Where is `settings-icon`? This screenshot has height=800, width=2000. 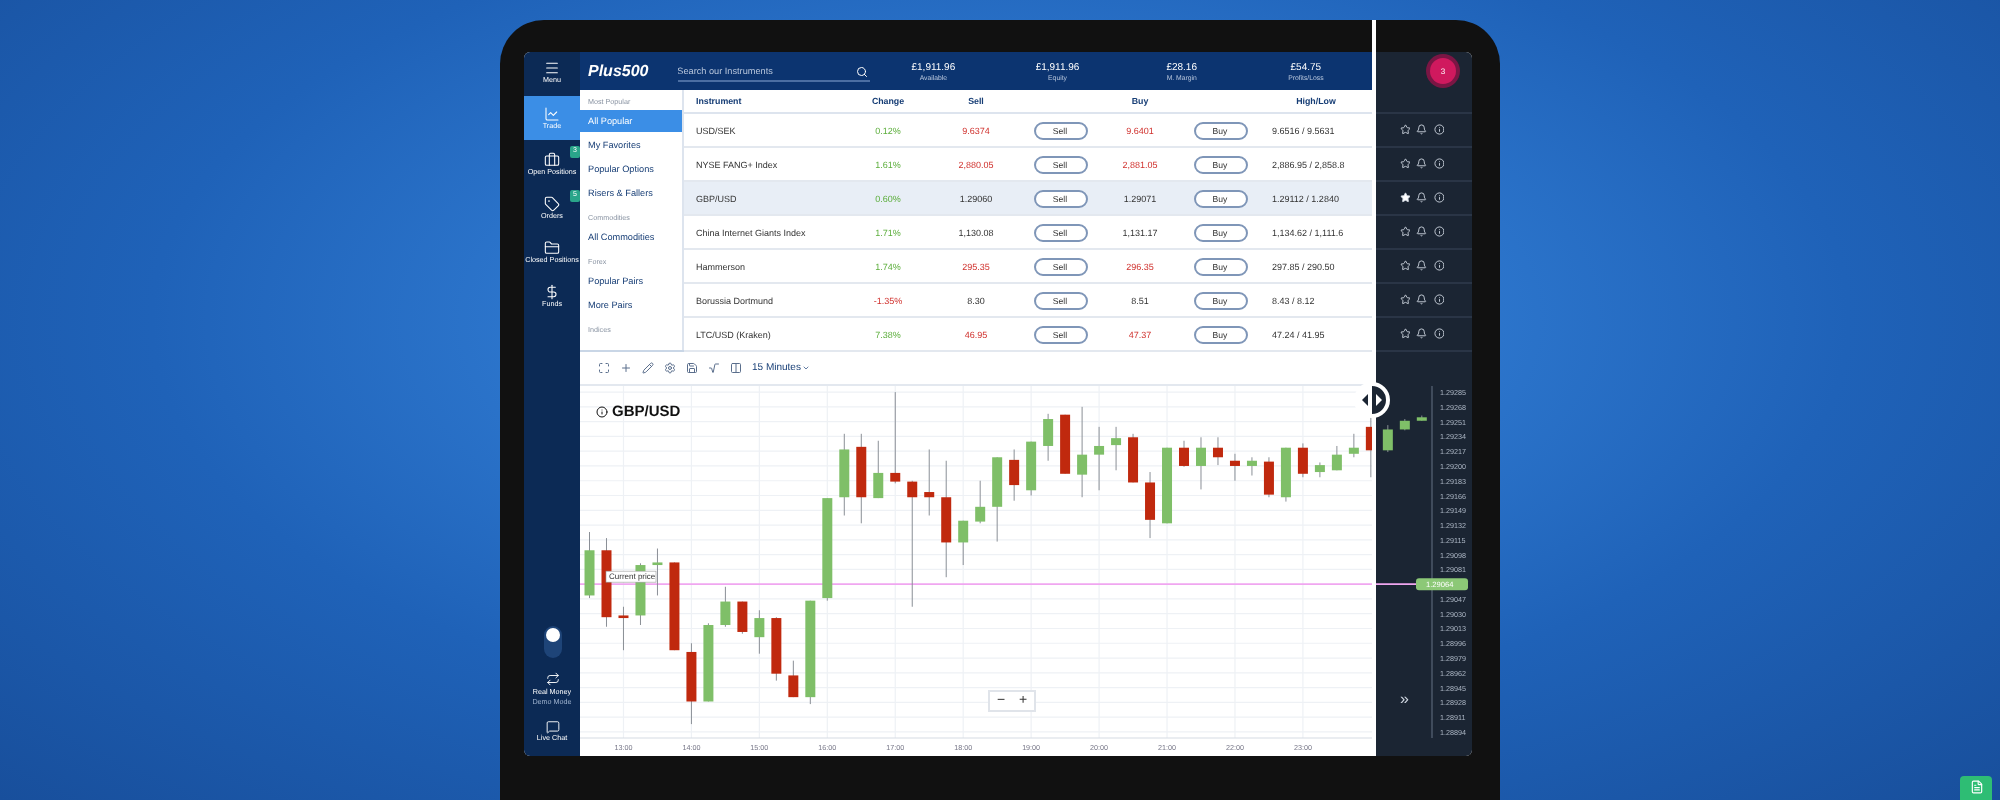
settings-icon is located at coordinates (670, 368).